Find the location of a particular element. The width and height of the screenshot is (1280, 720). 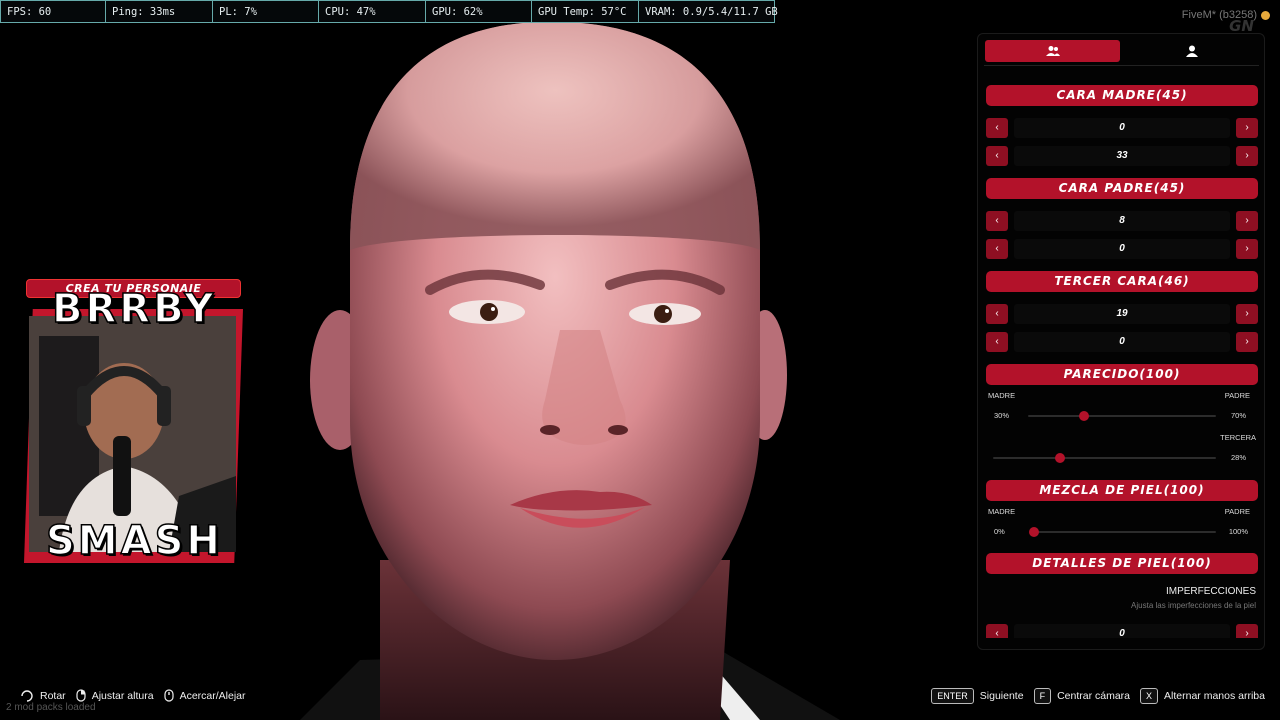

imperfecciones-description: Ajusta las imperfecciones de la piel is located at coordinates (1193, 605).